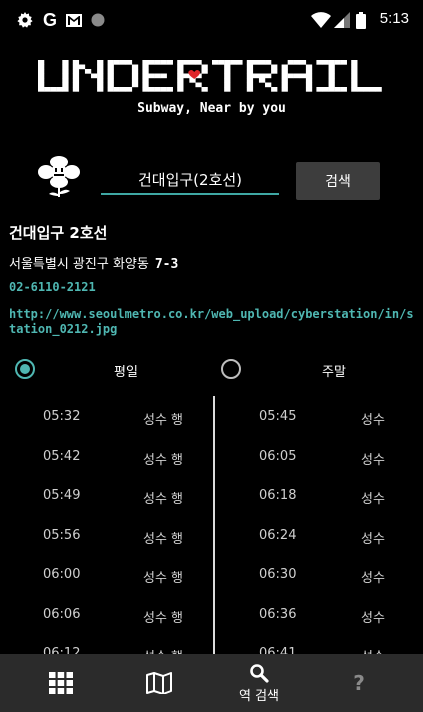 The width and height of the screenshot is (423, 712). I want to click on weekend-radio, so click(231, 369).